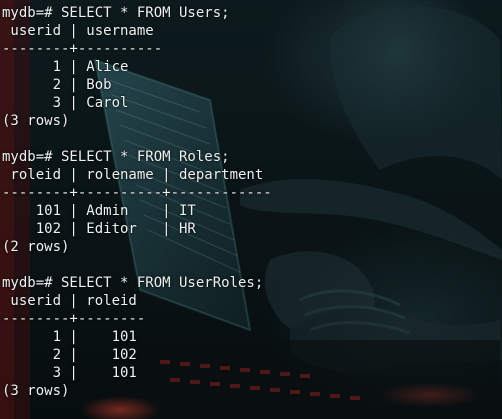 The height and width of the screenshot is (419, 502). I want to click on table-row: 2 | Bob, so click(57, 85).